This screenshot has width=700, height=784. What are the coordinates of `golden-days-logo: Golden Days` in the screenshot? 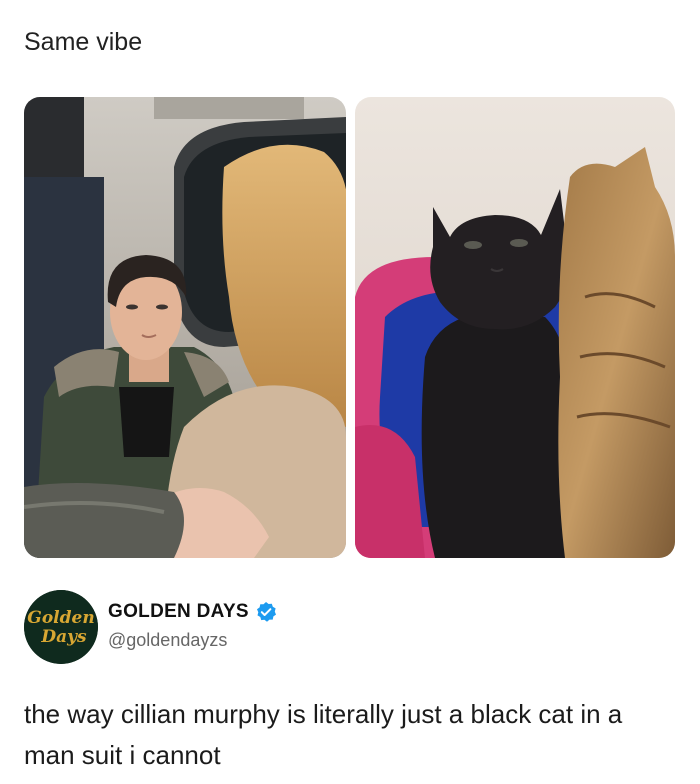 It's located at (61, 627).